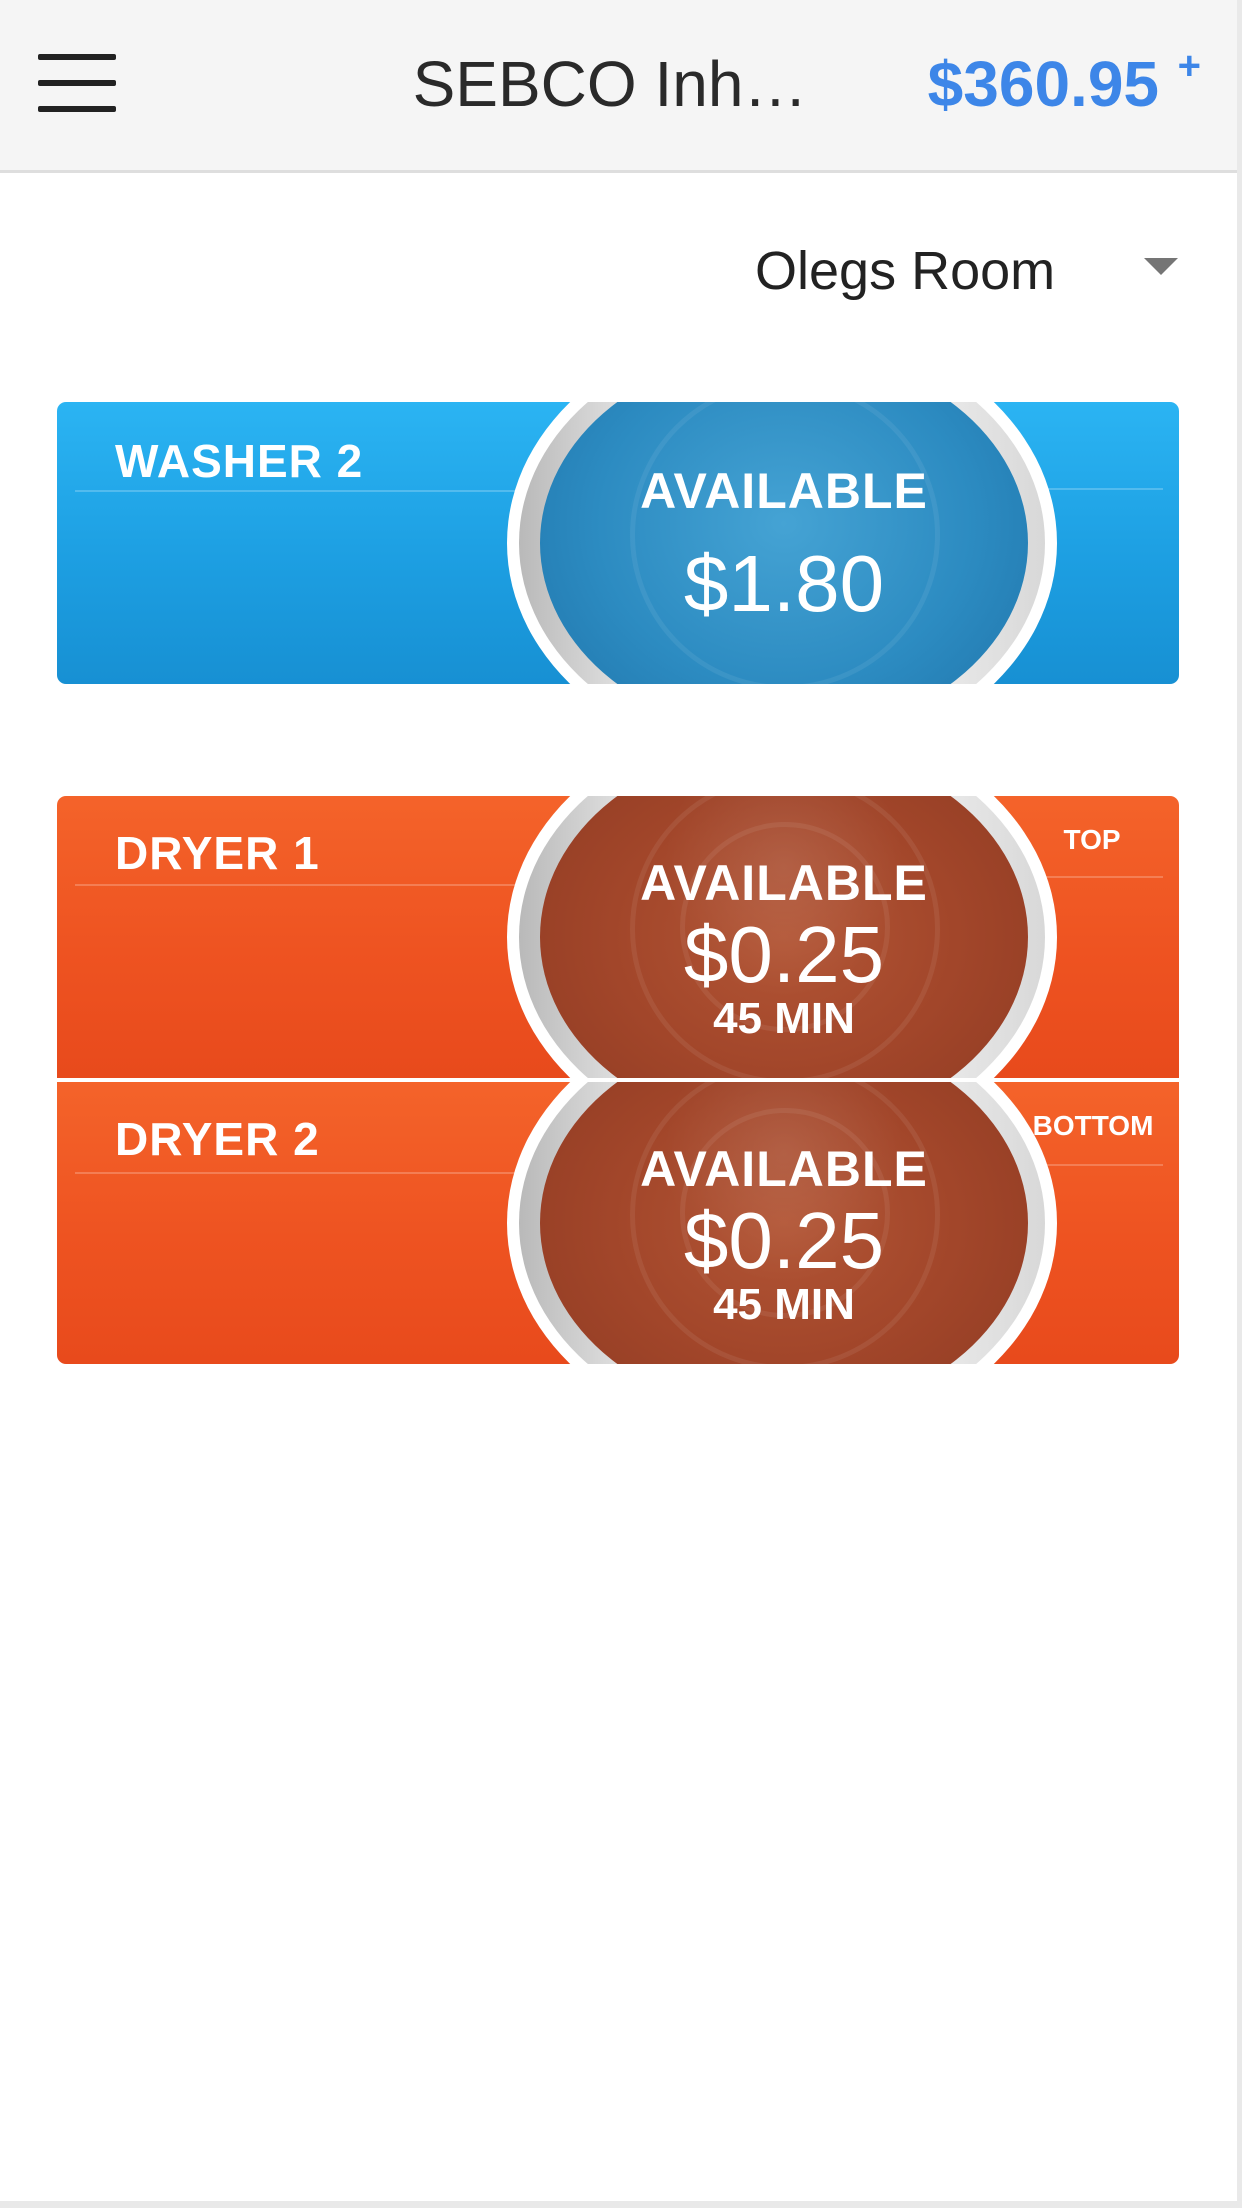  I want to click on machine-status-block: AVAILABLE $1.80, so click(784, 546).